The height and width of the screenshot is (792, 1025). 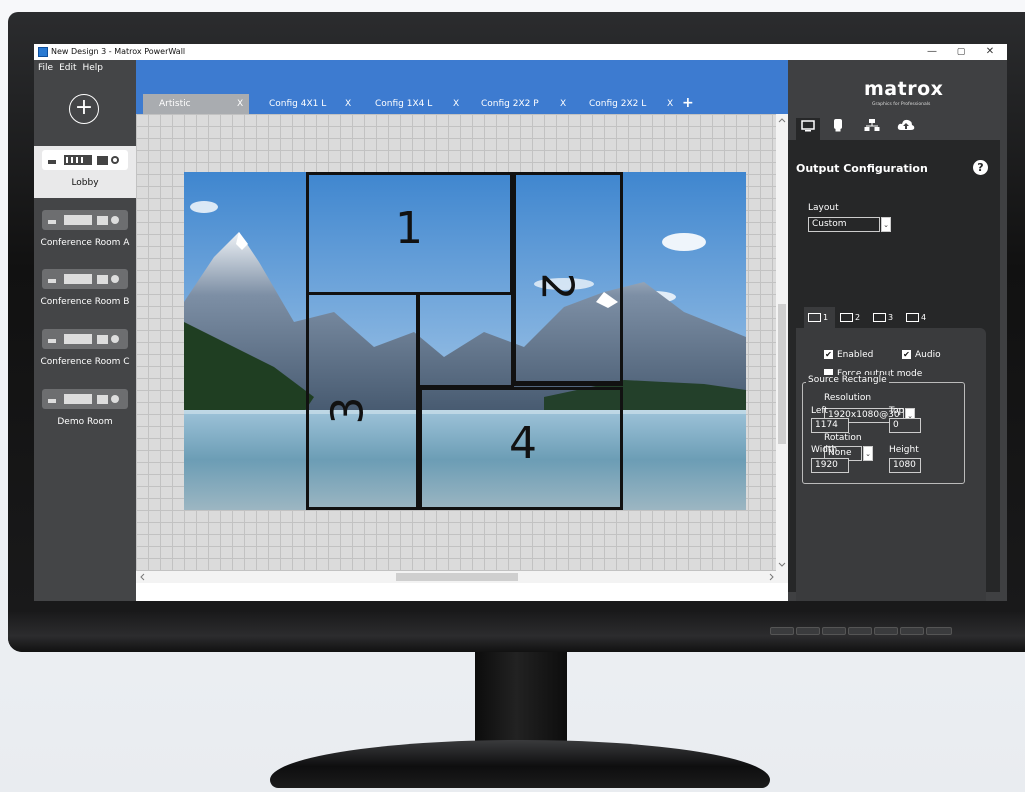 What do you see at coordinates (404, 104) in the screenshot?
I see `tab-label: Config 1X4 L` at bounding box center [404, 104].